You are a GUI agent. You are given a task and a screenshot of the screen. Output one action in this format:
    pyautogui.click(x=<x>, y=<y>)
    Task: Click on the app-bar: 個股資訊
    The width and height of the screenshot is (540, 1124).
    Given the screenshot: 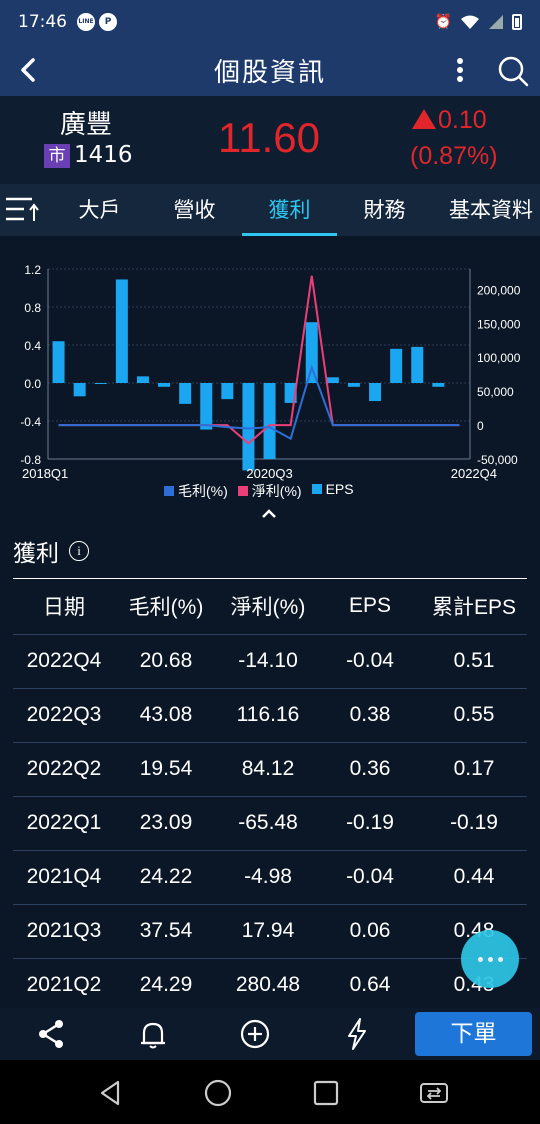 What is the action you would take?
    pyautogui.click(x=270, y=70)
    